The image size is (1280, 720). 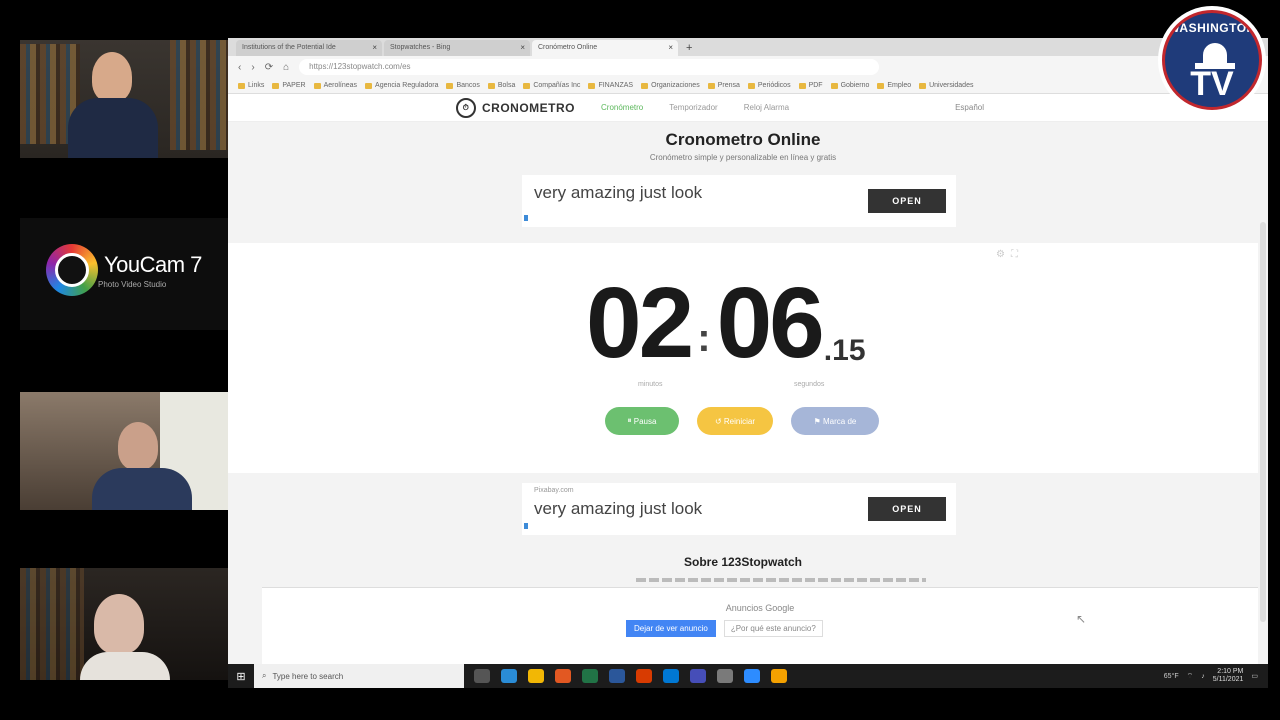 What do you see at coordinates (671, 628) in the screenshot?
I see `stop-seeing-ad-button: Dejar de ver anuncio` at bounding box center [671, 628].